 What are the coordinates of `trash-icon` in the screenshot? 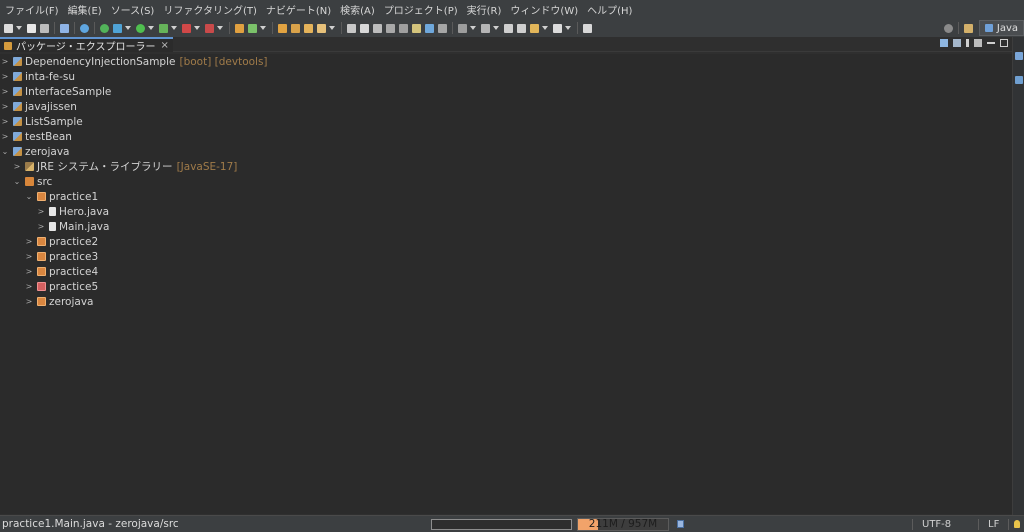 It's located at (680, 524).